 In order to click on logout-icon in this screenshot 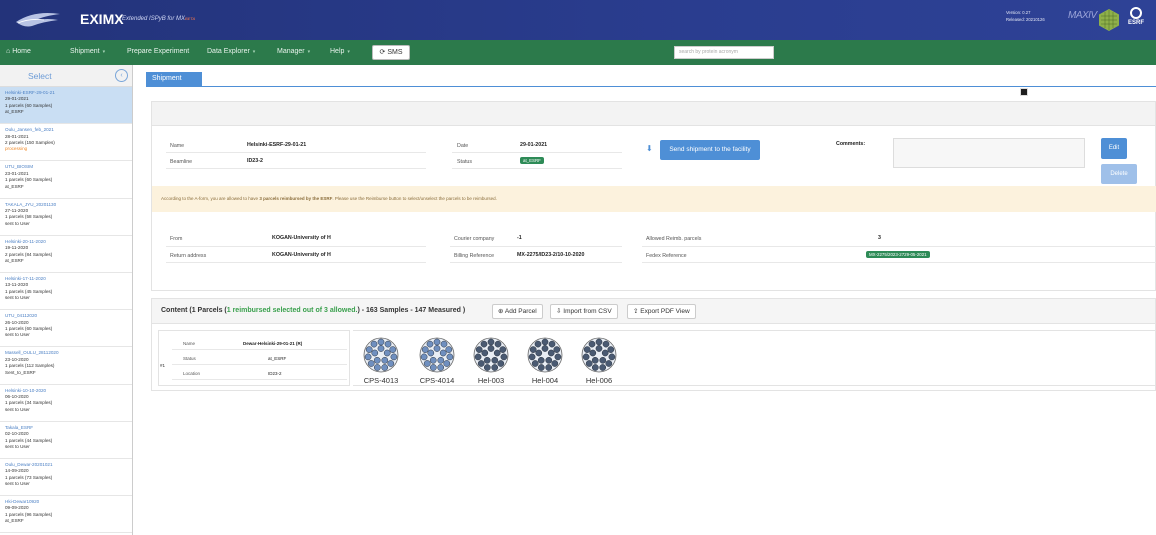, I will do `click(1024, 92)`.